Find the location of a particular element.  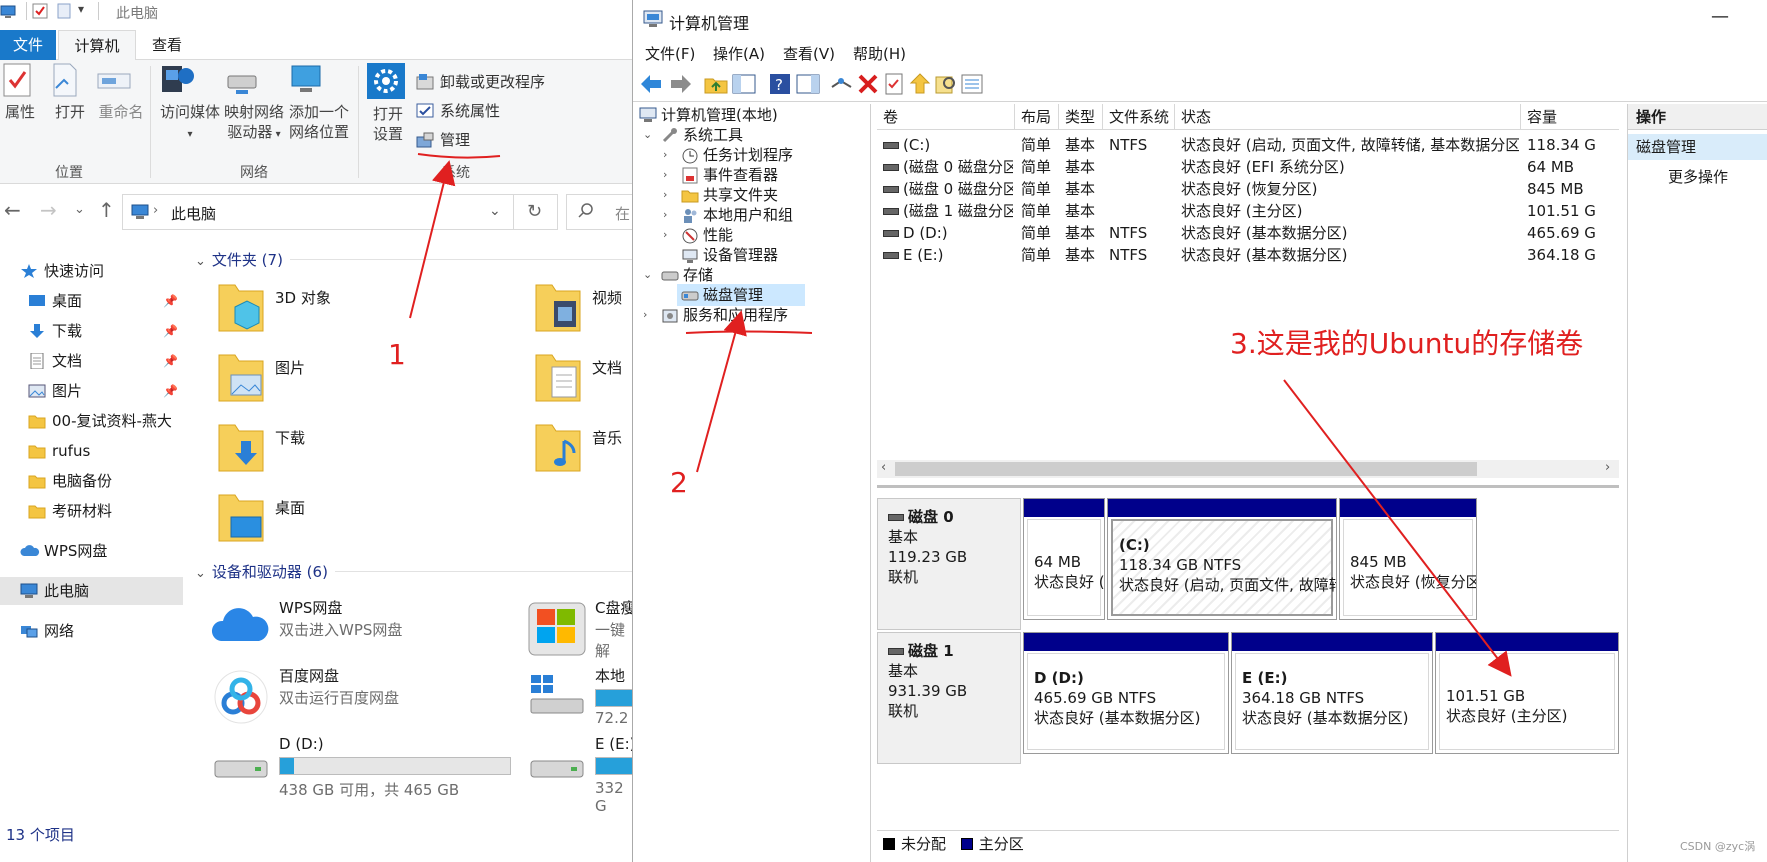

menu-help: 帮助(H) is located at coordinates (879, 53).